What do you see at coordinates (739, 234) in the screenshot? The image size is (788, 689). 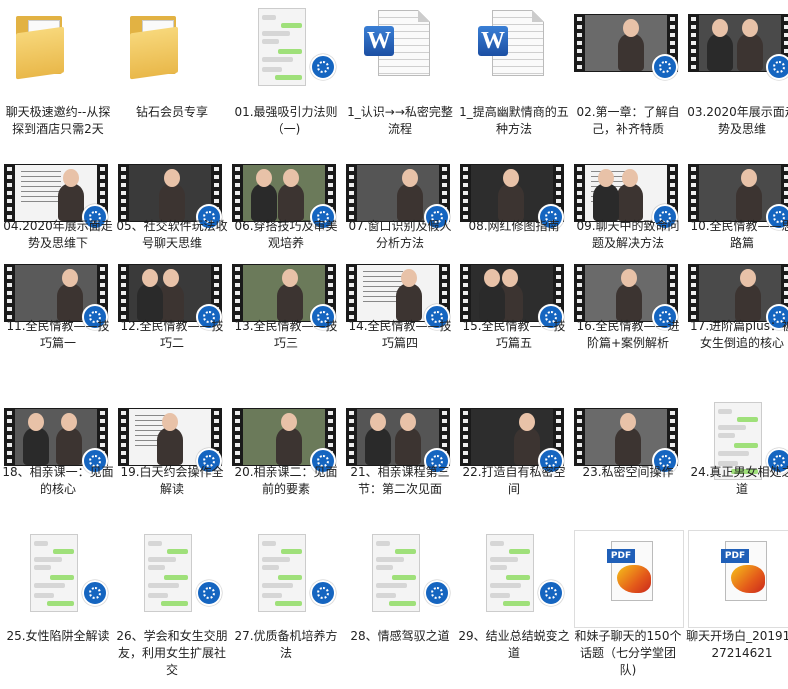 I see `file-name: 10.全民情教——思路篇` at bounding box center [739, 234].